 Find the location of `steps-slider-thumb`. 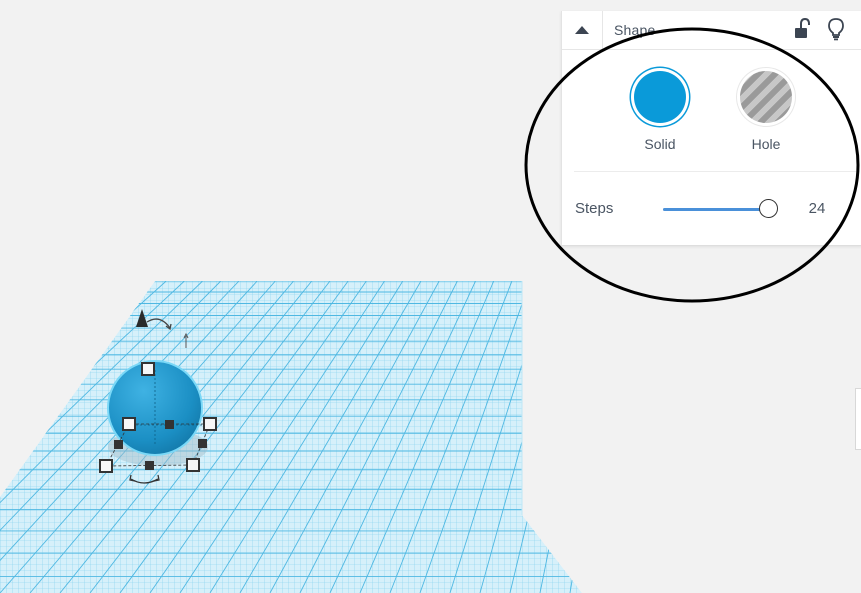

steps-slider-thumb is located at coordinates (768, 208).